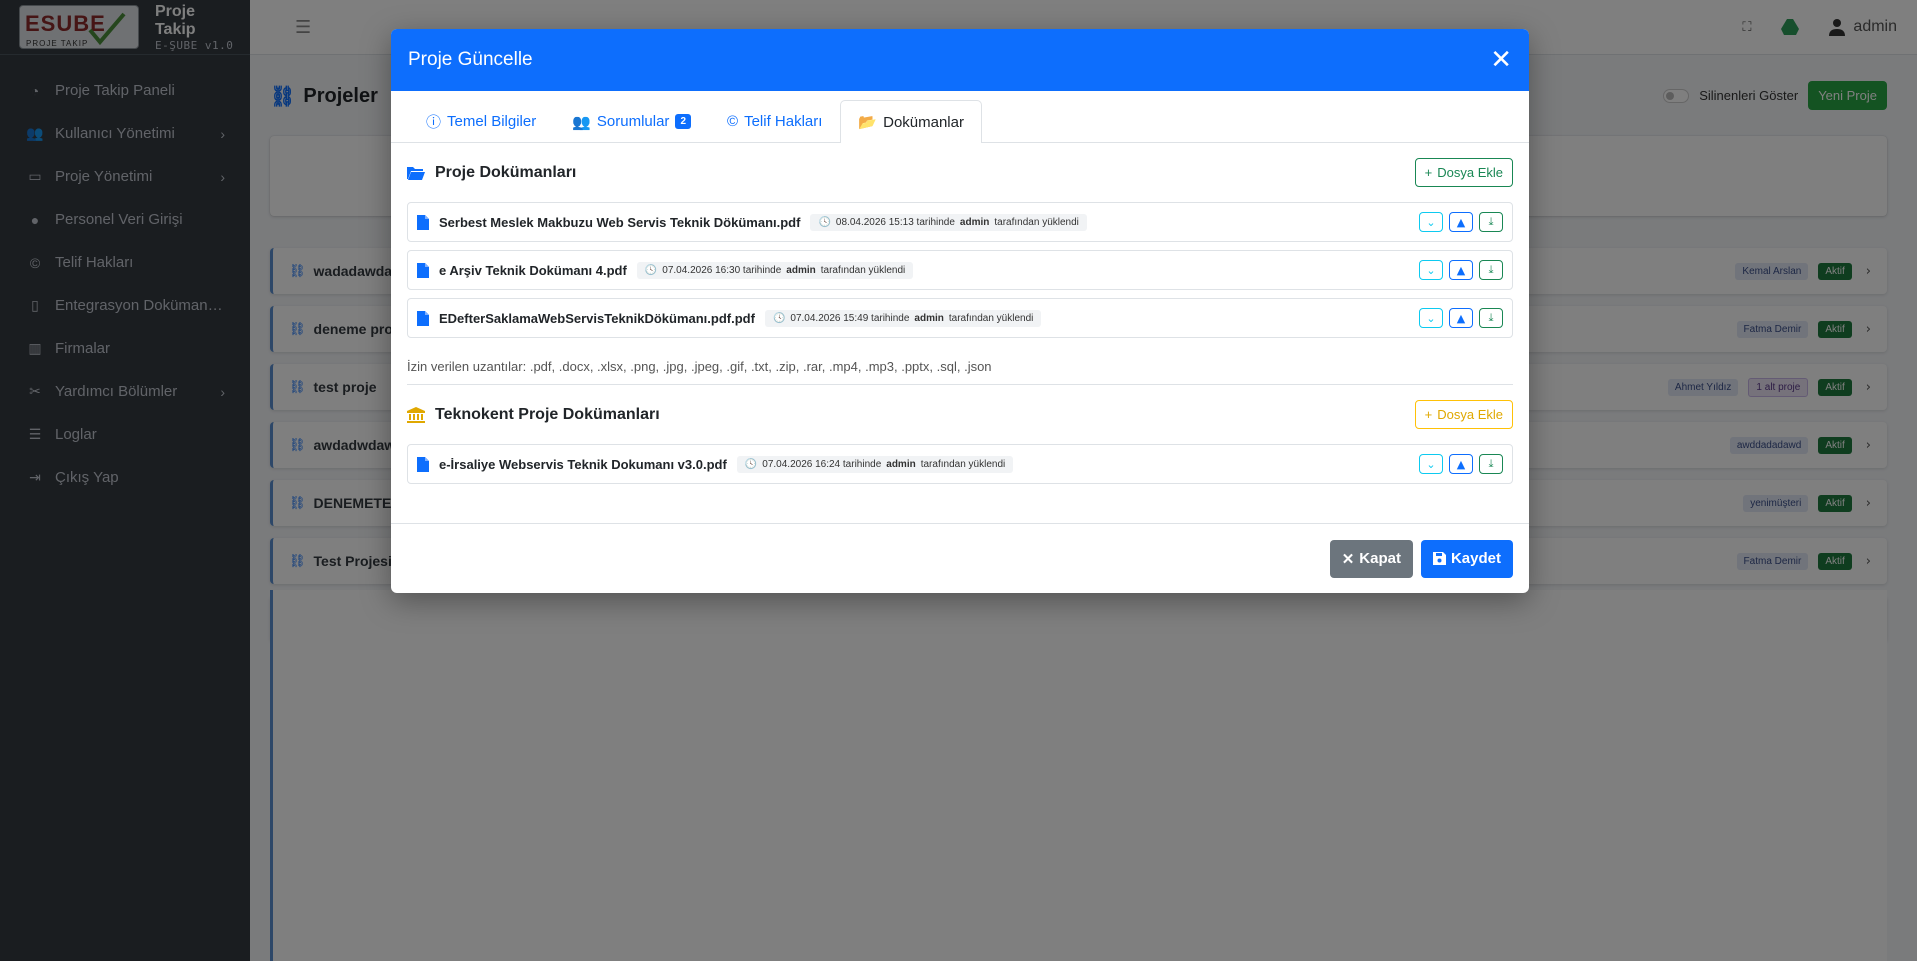 This screenshot has width=1917, height=961. I want to click on modal-footer: ✕ Kapat Kaydet, so click(960, 558).